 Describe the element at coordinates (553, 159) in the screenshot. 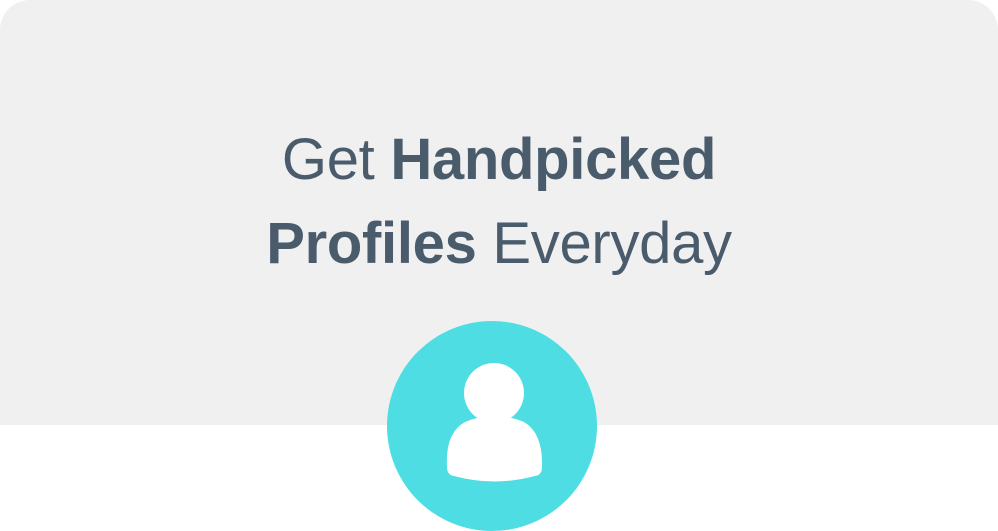

I see `headline-handpicked: Handpicked` at that location.